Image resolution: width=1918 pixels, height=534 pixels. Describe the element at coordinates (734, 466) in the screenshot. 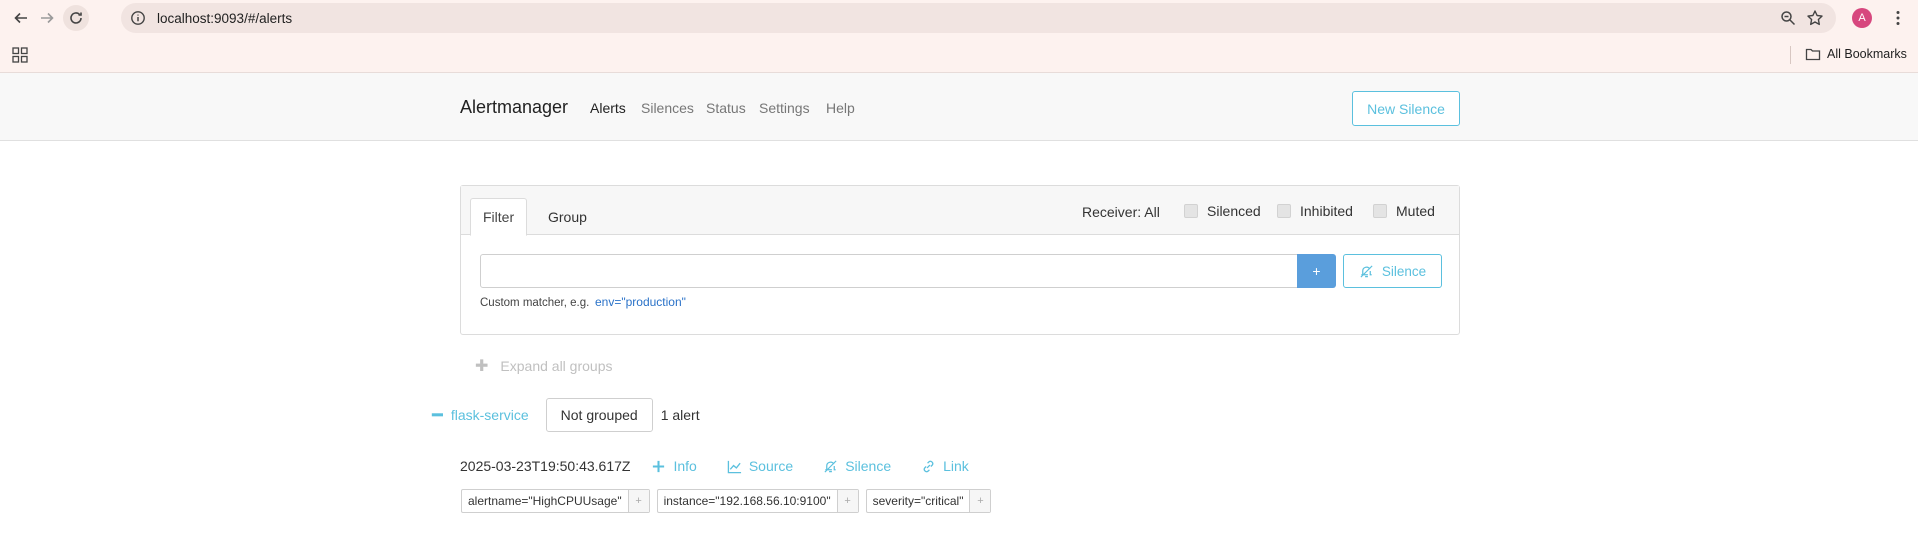

I see `chart-line-icon` at that location.